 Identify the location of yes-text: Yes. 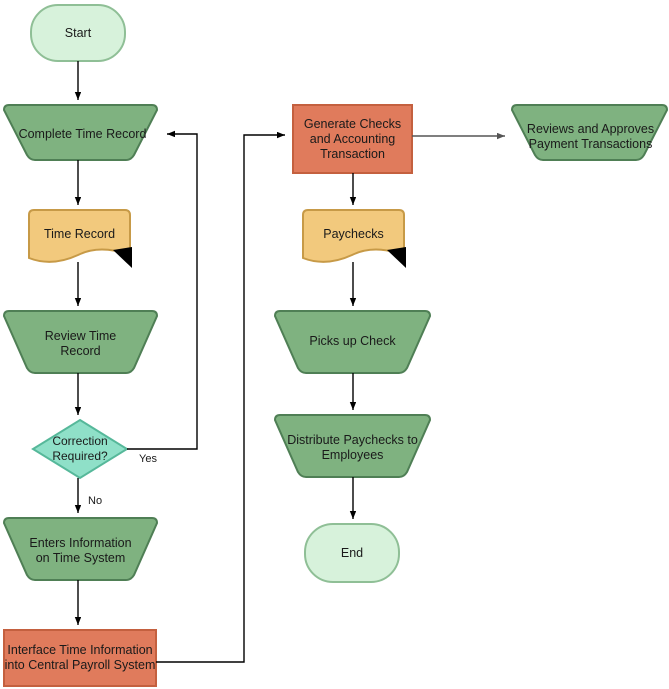
(148, 459).